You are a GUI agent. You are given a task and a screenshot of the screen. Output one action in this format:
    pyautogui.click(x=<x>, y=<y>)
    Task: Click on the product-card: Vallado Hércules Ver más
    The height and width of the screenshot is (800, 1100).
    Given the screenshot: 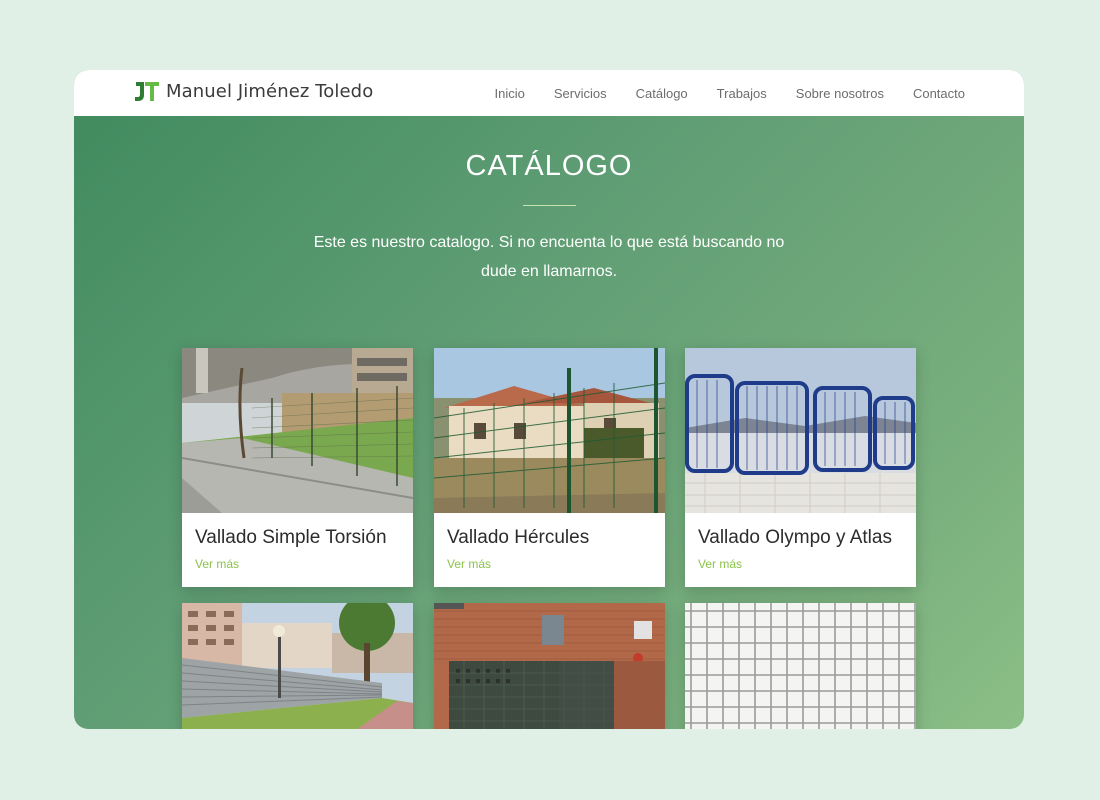 What is the action you would take?
    pyautogui.click(x=549, y=467)
    